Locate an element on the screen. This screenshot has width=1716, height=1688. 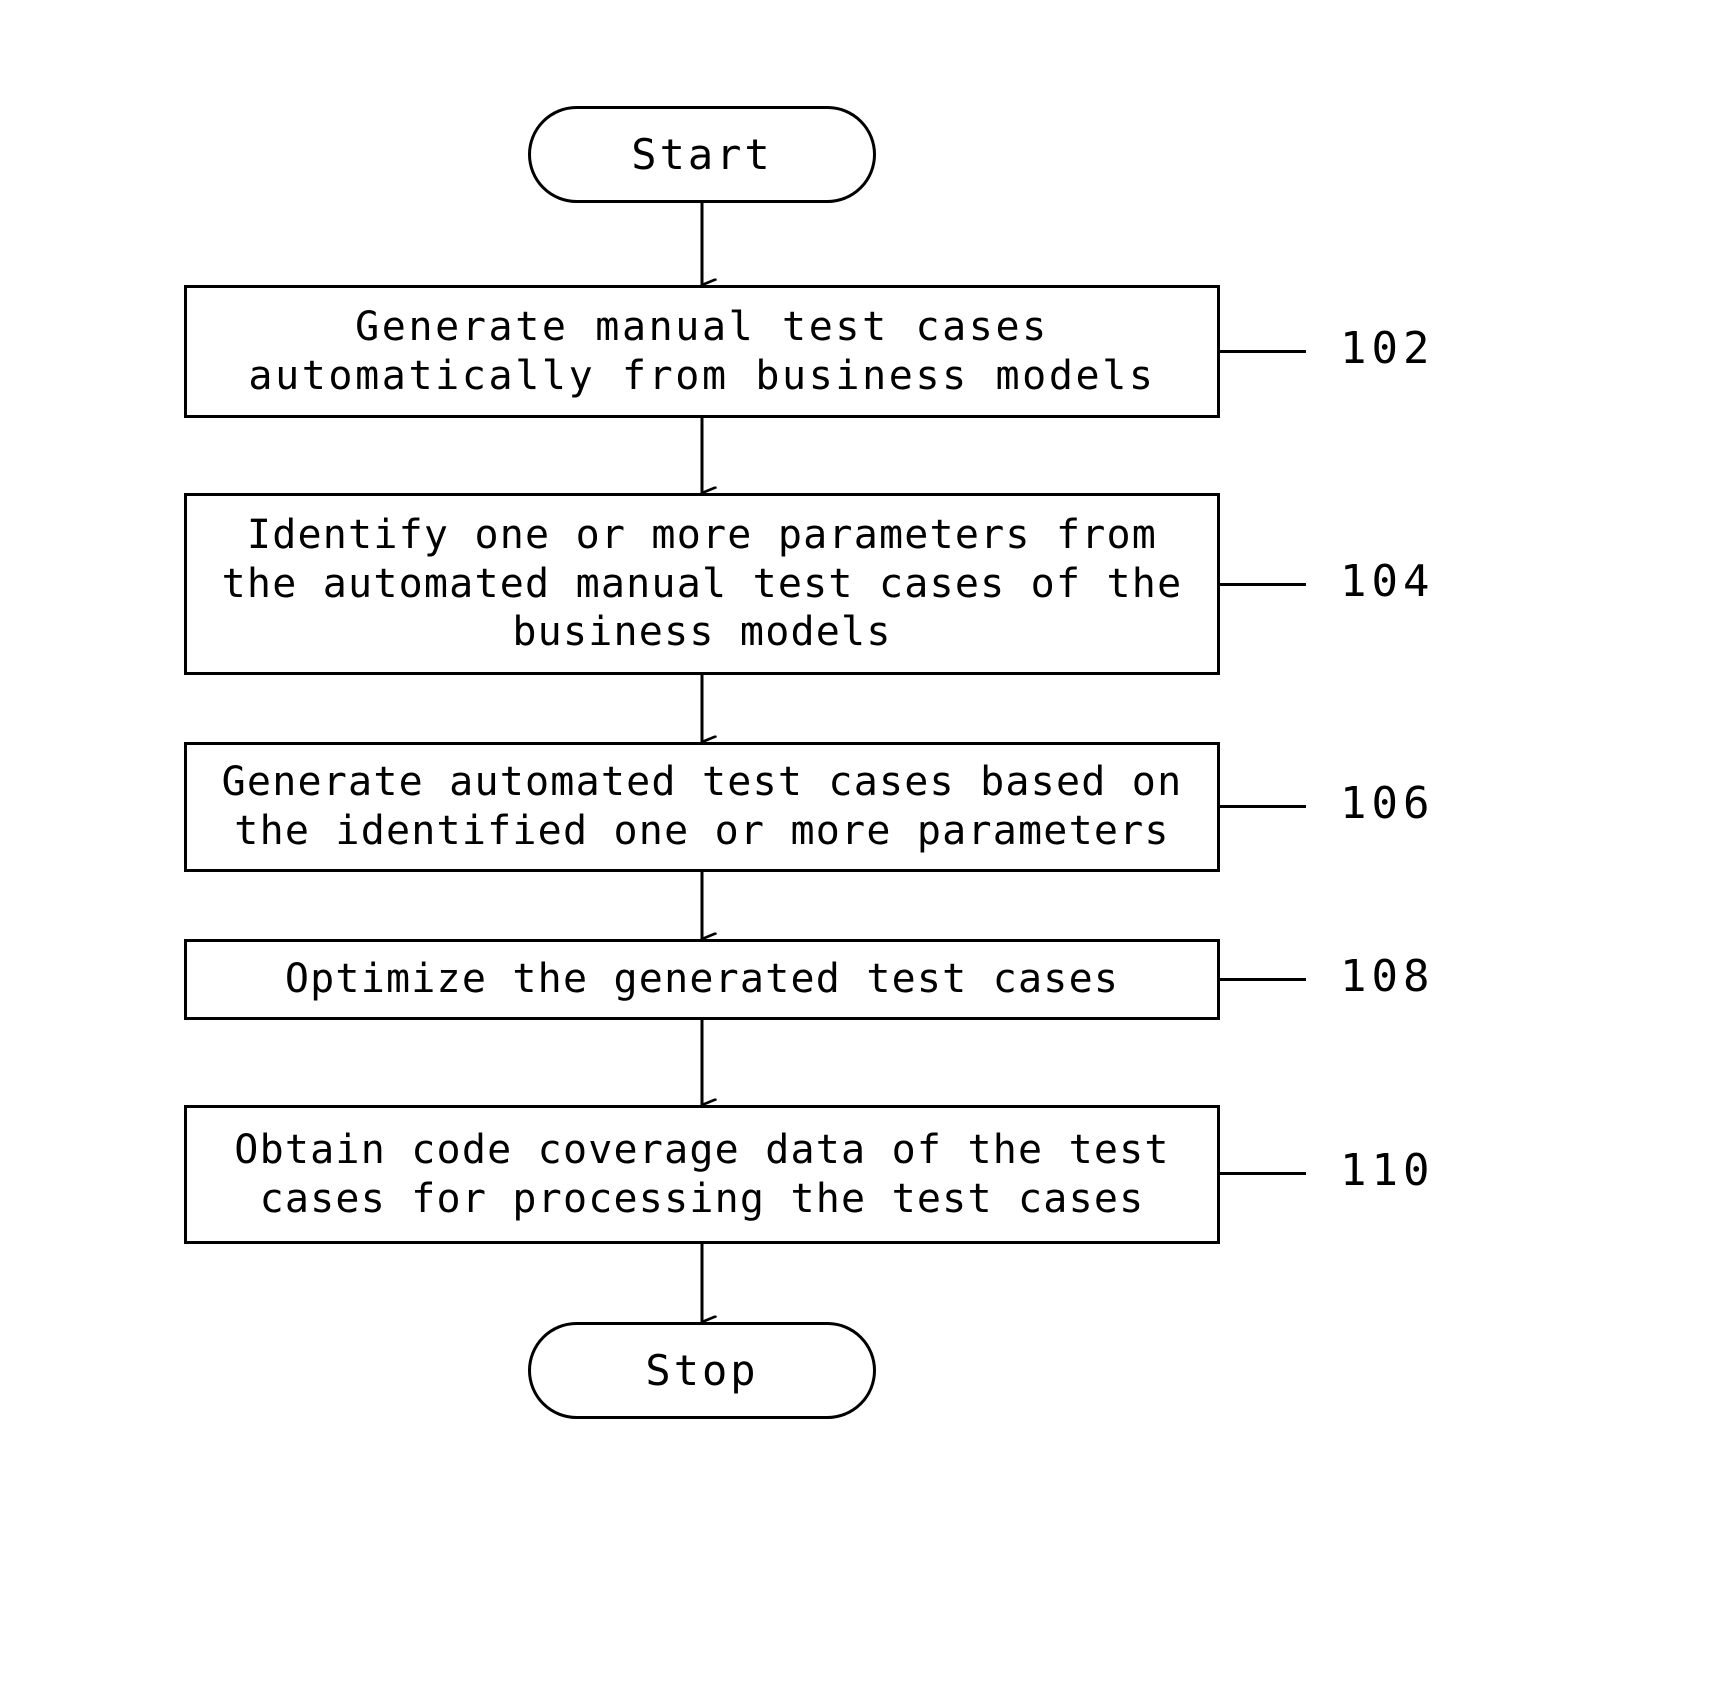
ref-number-110: 110 is located at coordinates (1387, 1170).